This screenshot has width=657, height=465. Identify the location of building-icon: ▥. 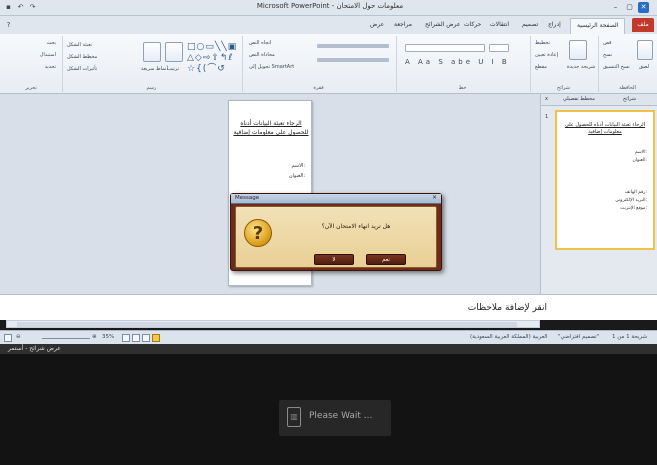
(294, 417).